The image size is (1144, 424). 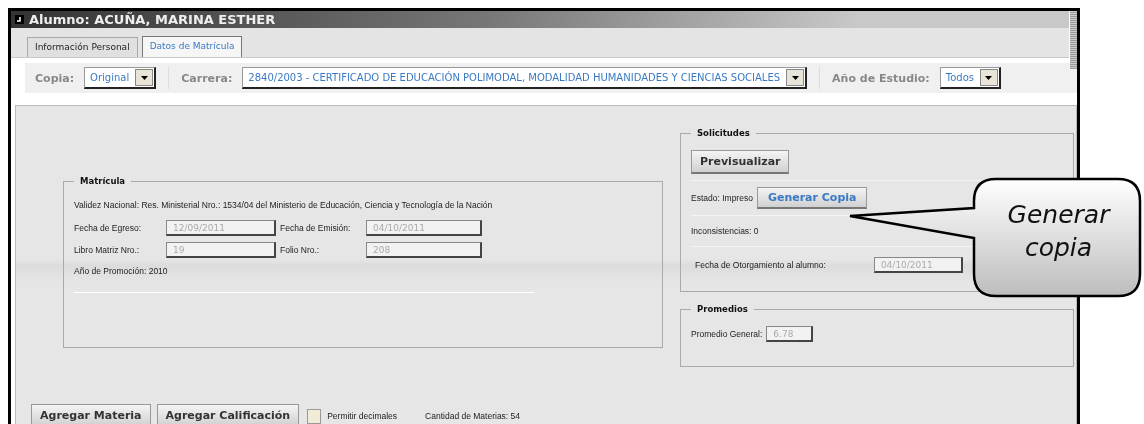 What do you see at coordinates (525, 78) in the screenshot?
I see `dropdown: 2840/2003 - CERTIFICADO DE EDUCACIÓN POLIMODAL, MODALIDAD HUMANIDADES Y CIENCIAS SOCIALES` at bounding box center [525, 78].